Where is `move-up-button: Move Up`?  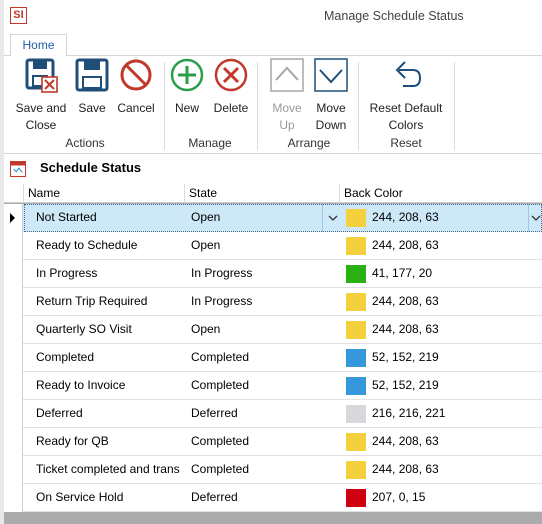 move-up-button: Move Up is located at coordinates (287, 96).